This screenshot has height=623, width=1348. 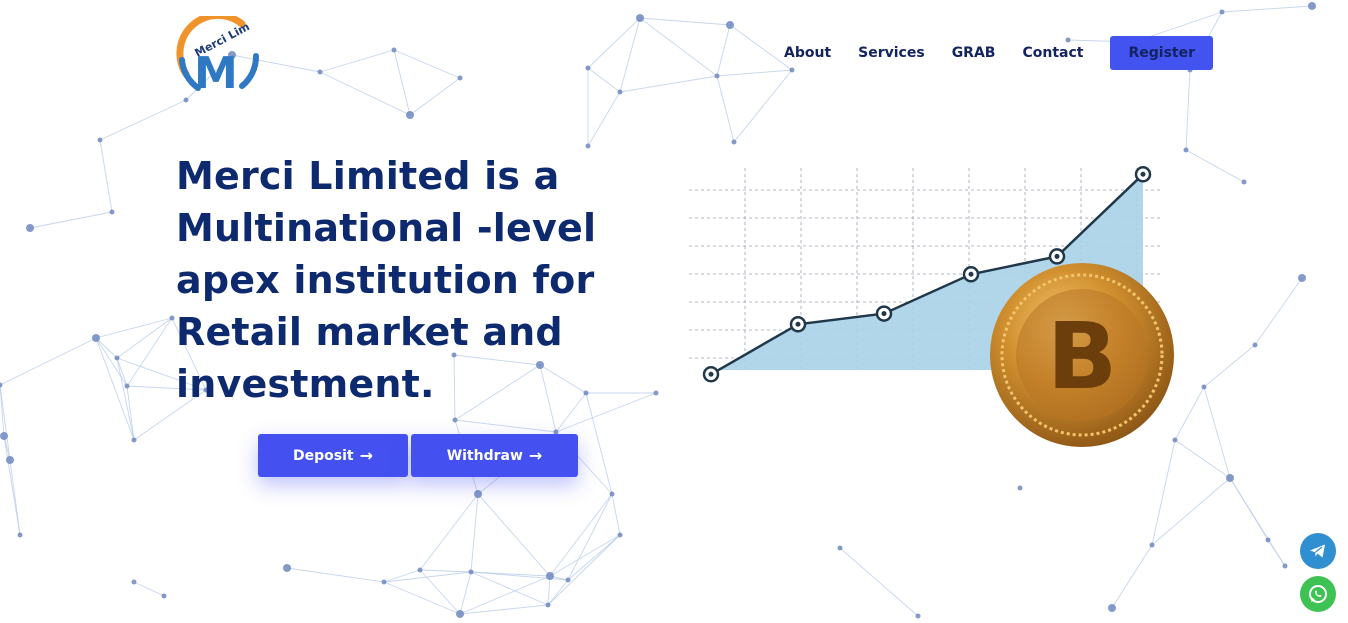 I want to click on hero-title-line: investment., so click(x=305, y=384).